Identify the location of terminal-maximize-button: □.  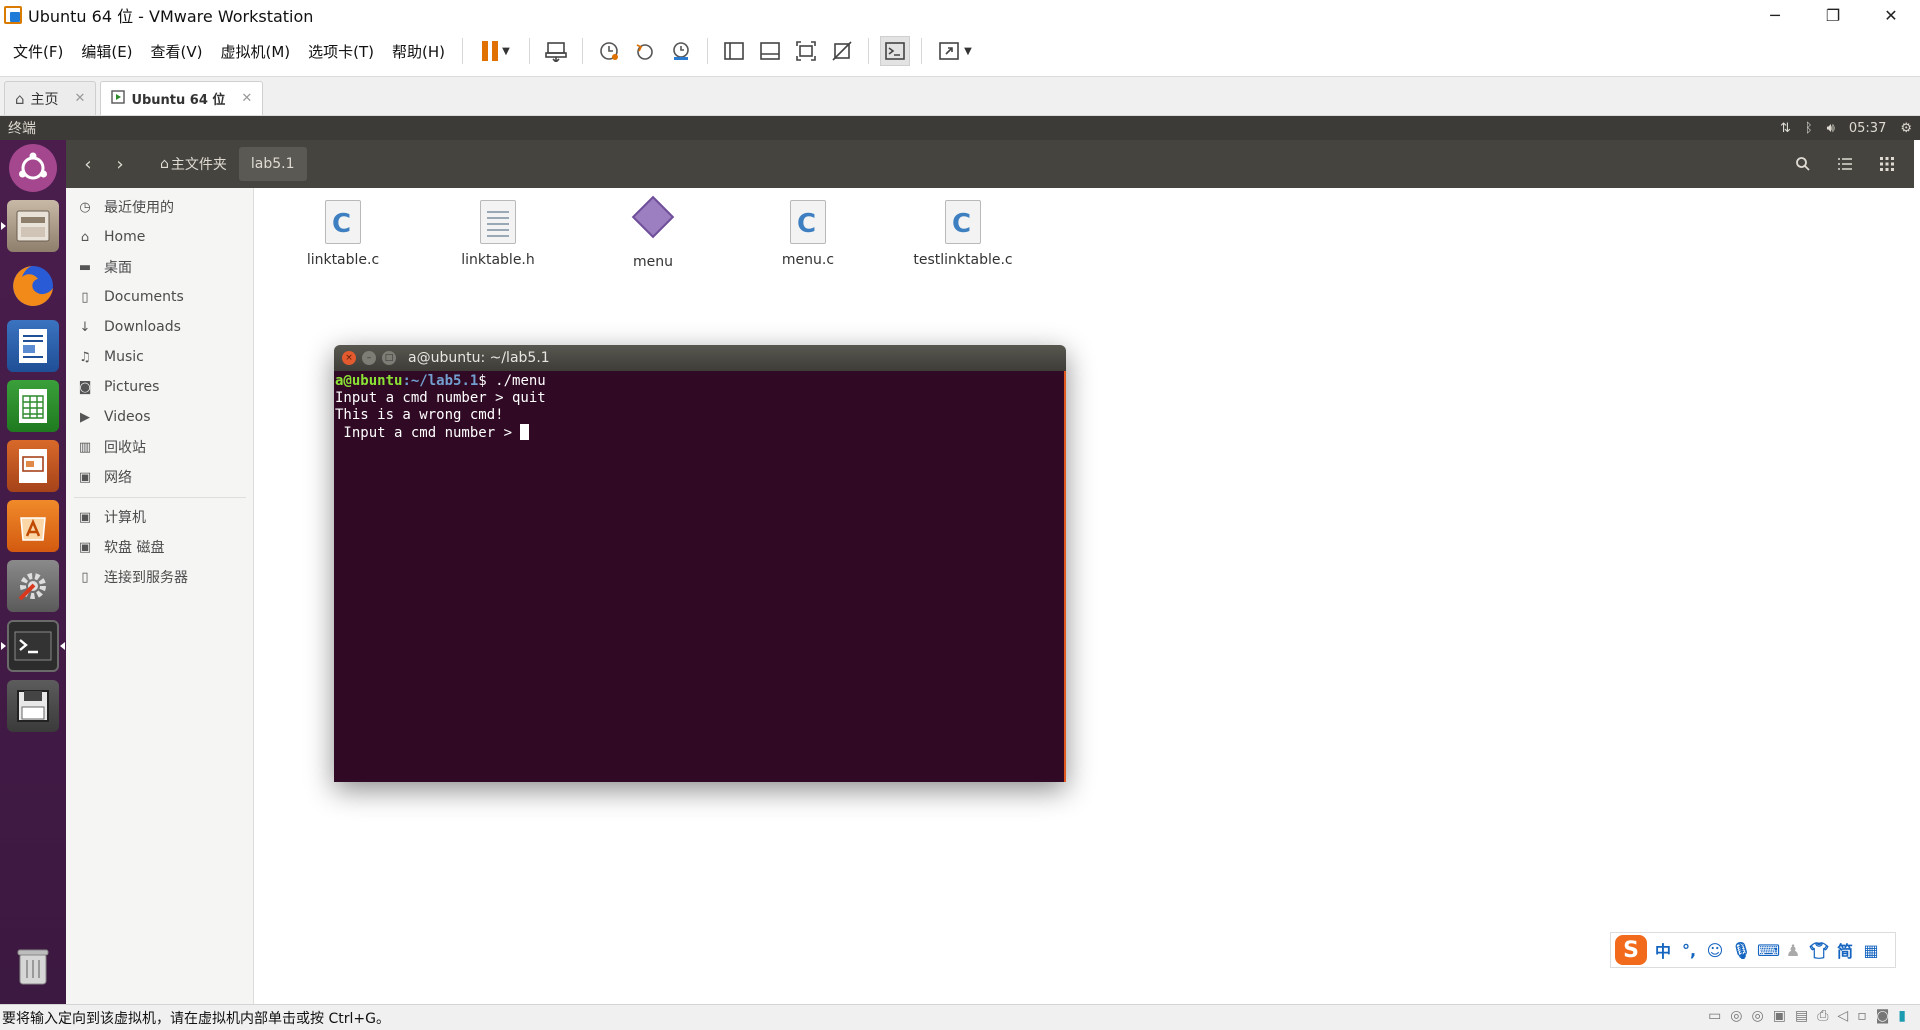
(389, 358).